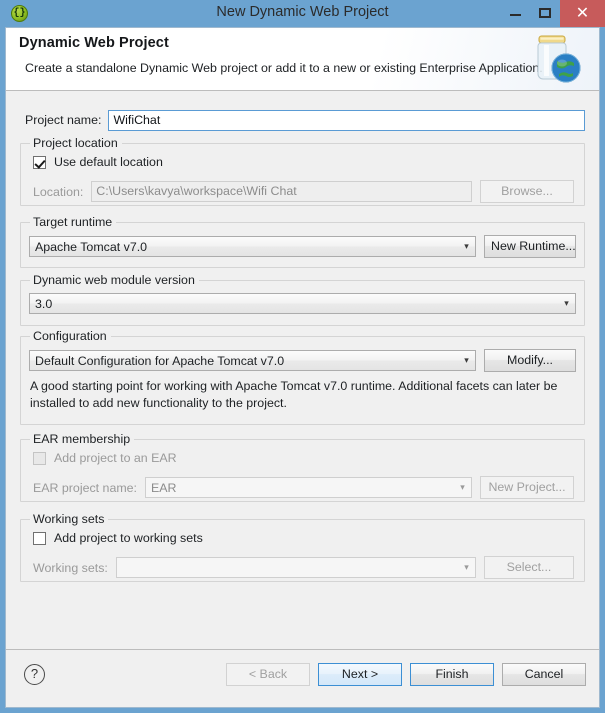 This screenshot has height=713, width=605. I want to click on finish-button: Finish, so click(452, 674).